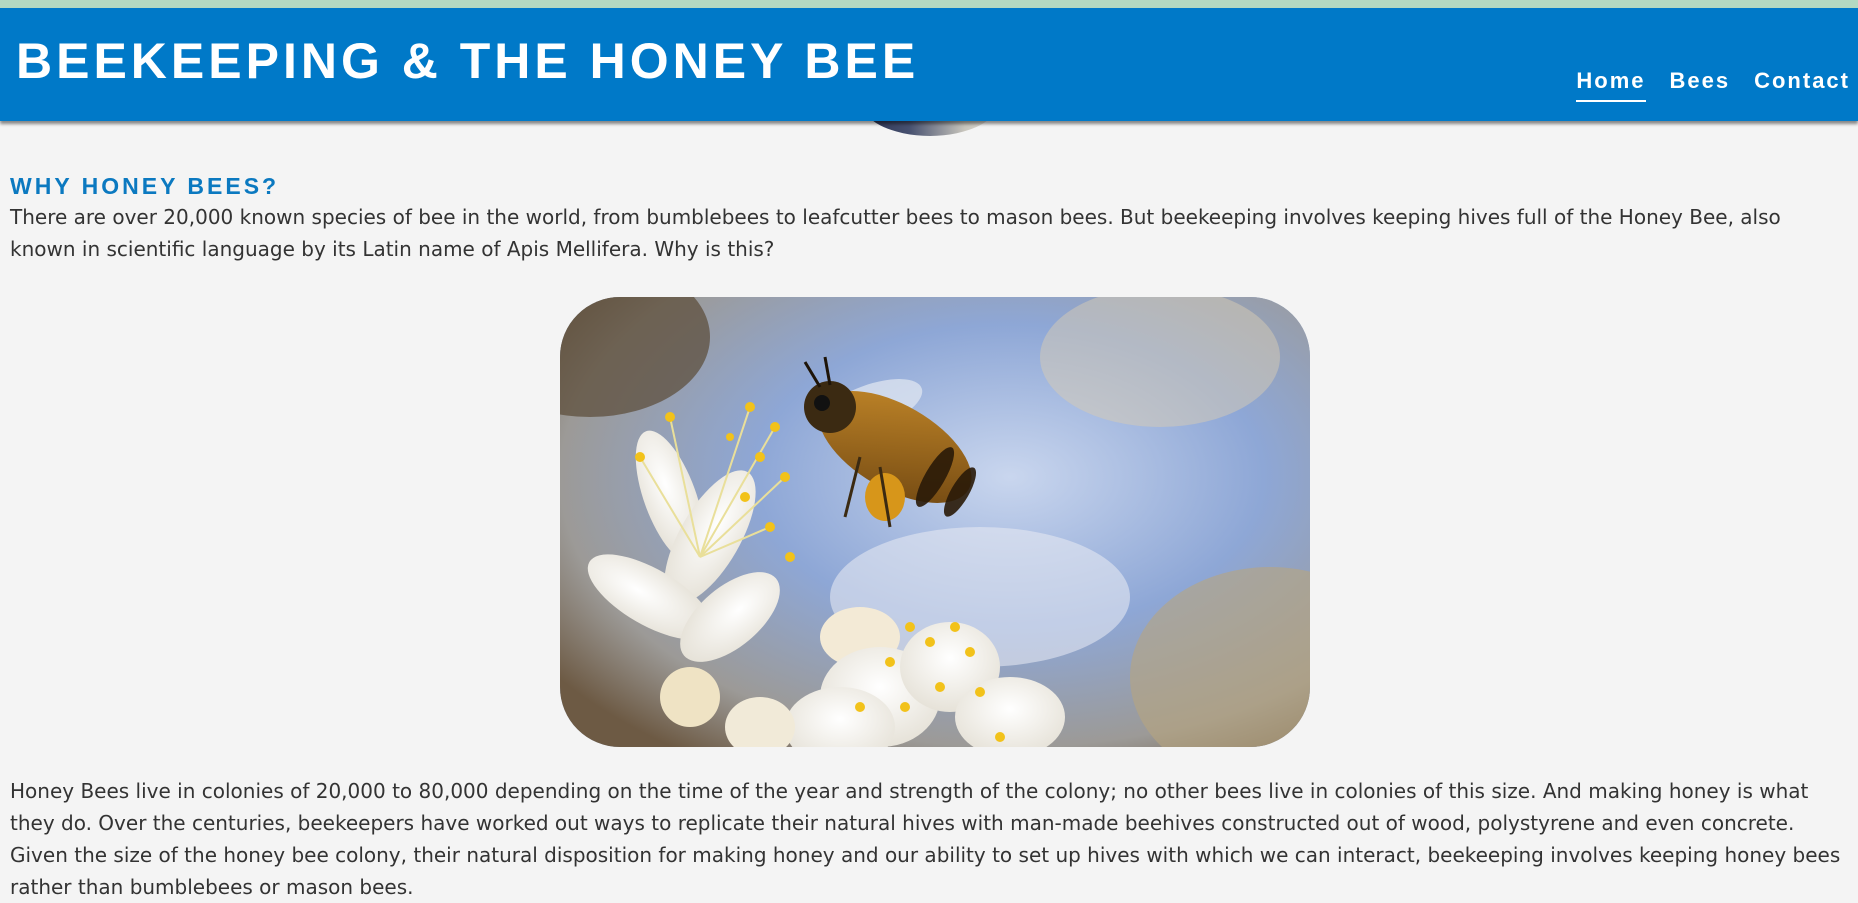 The height and width of the screenshot is (903, 1858). I want to click on top-accent-line, so click(929, 4).